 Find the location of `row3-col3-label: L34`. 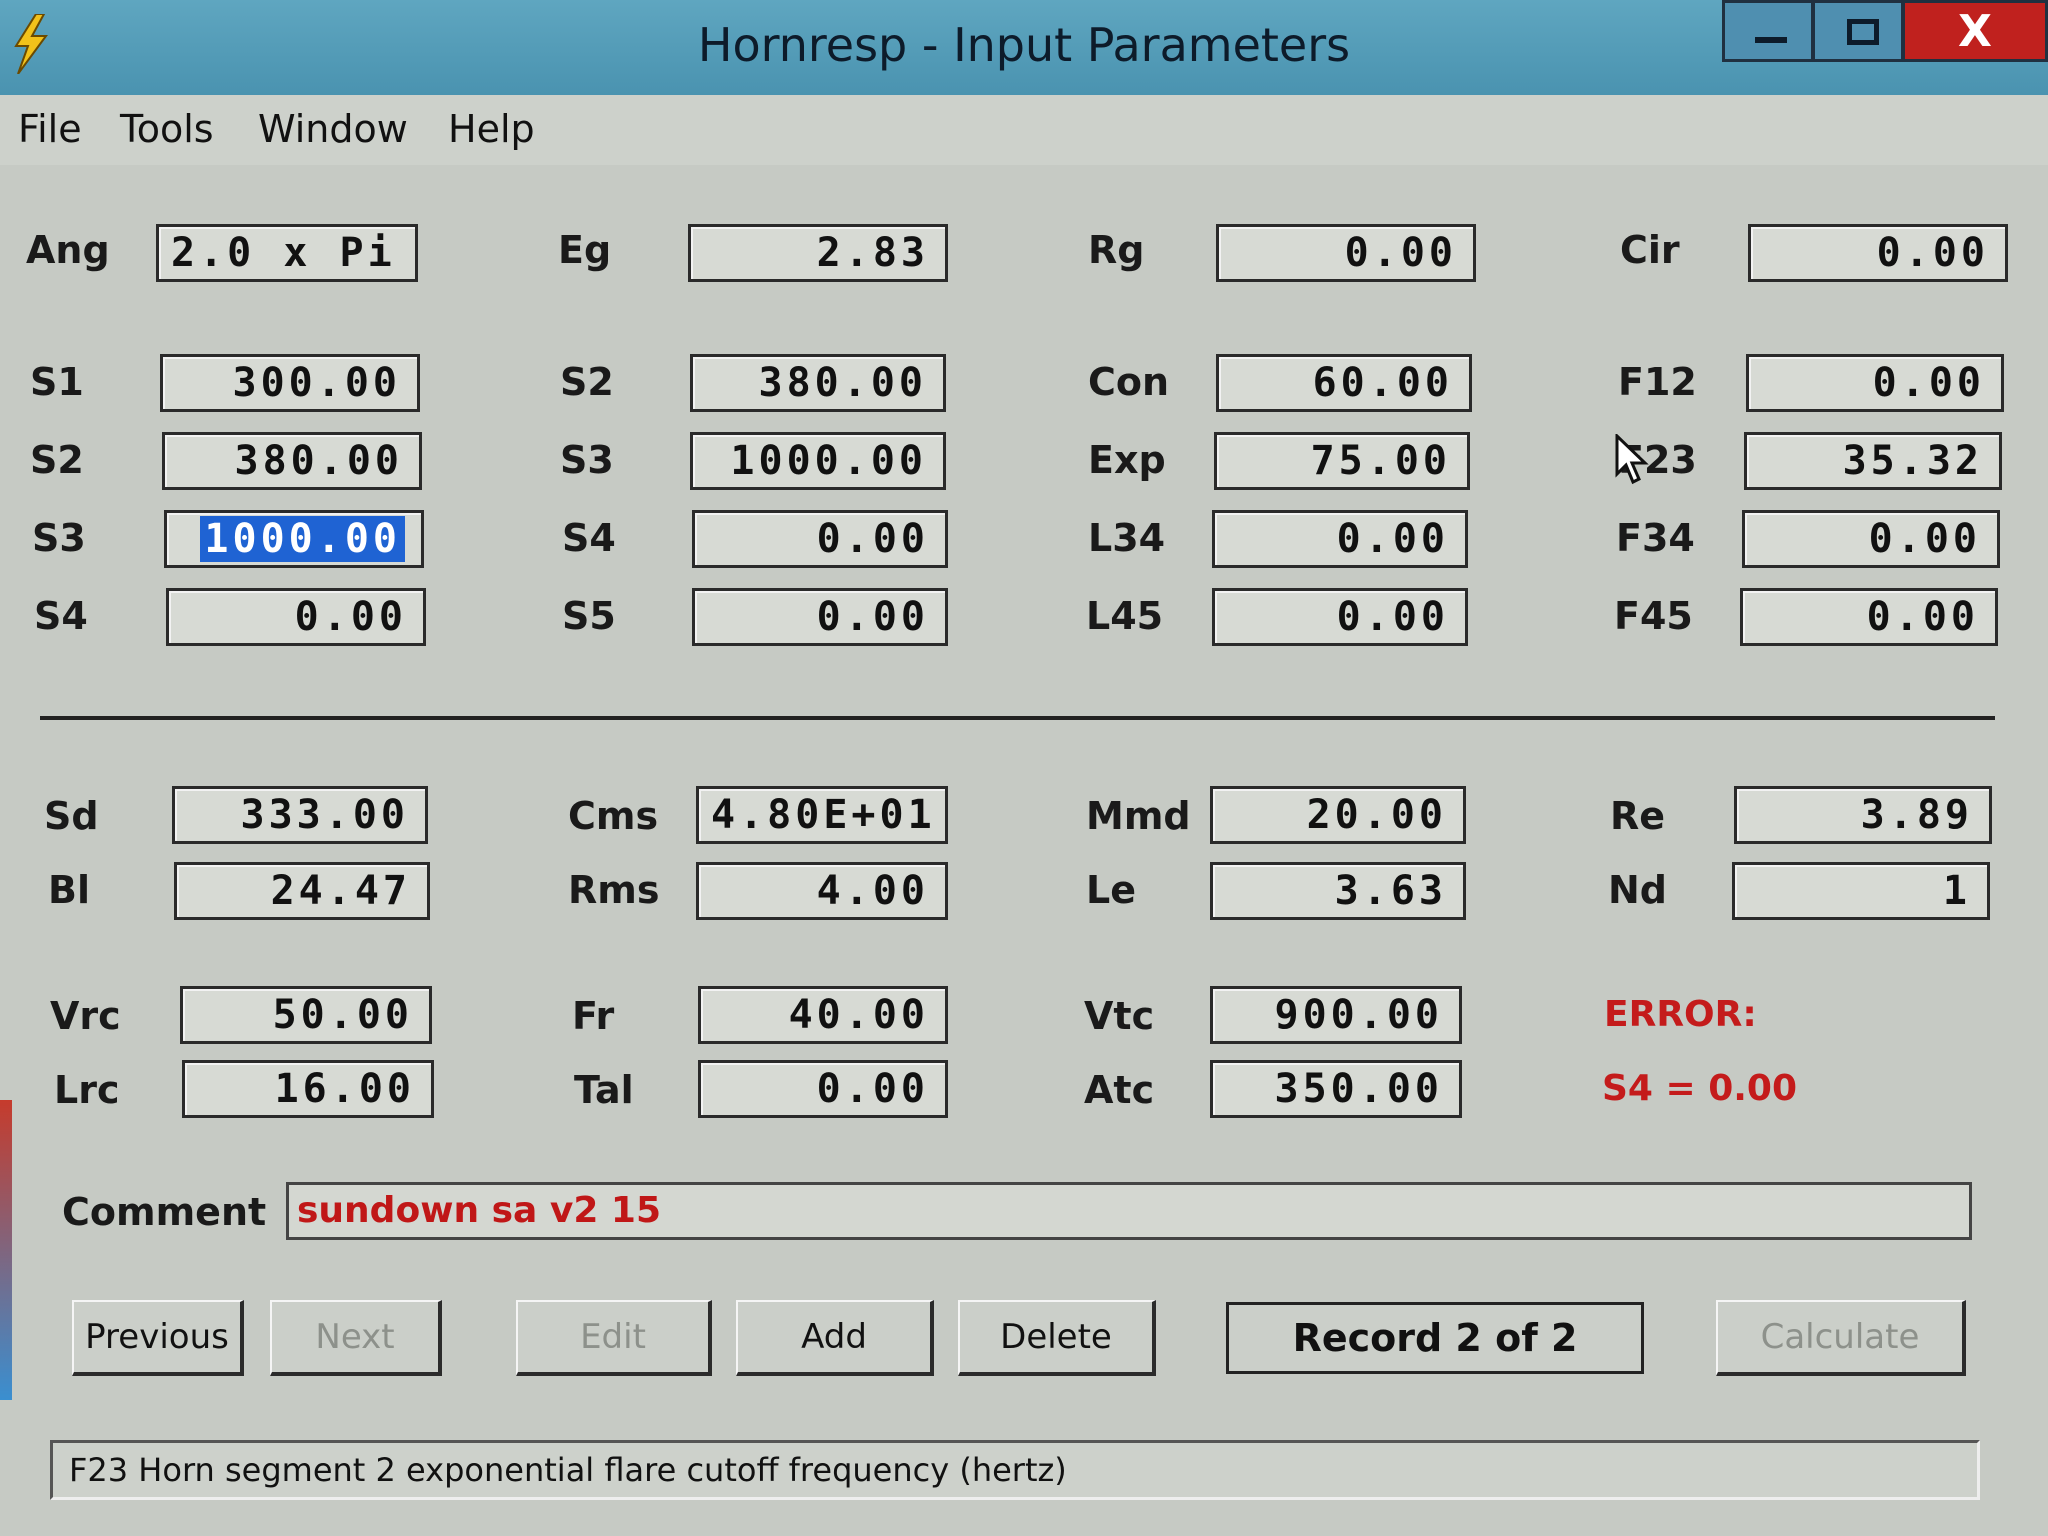

row3-col3-label: L34 is located at coordinates (1127, 538).